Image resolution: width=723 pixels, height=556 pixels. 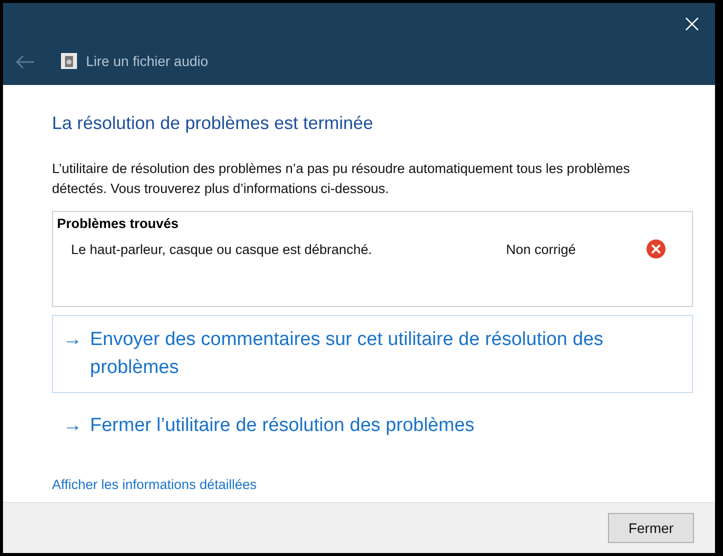 What do you see at coordinates (651, 528) in the screenshot?
I see `close-dialog-button: Fermer` at bounding box center [651, 528].